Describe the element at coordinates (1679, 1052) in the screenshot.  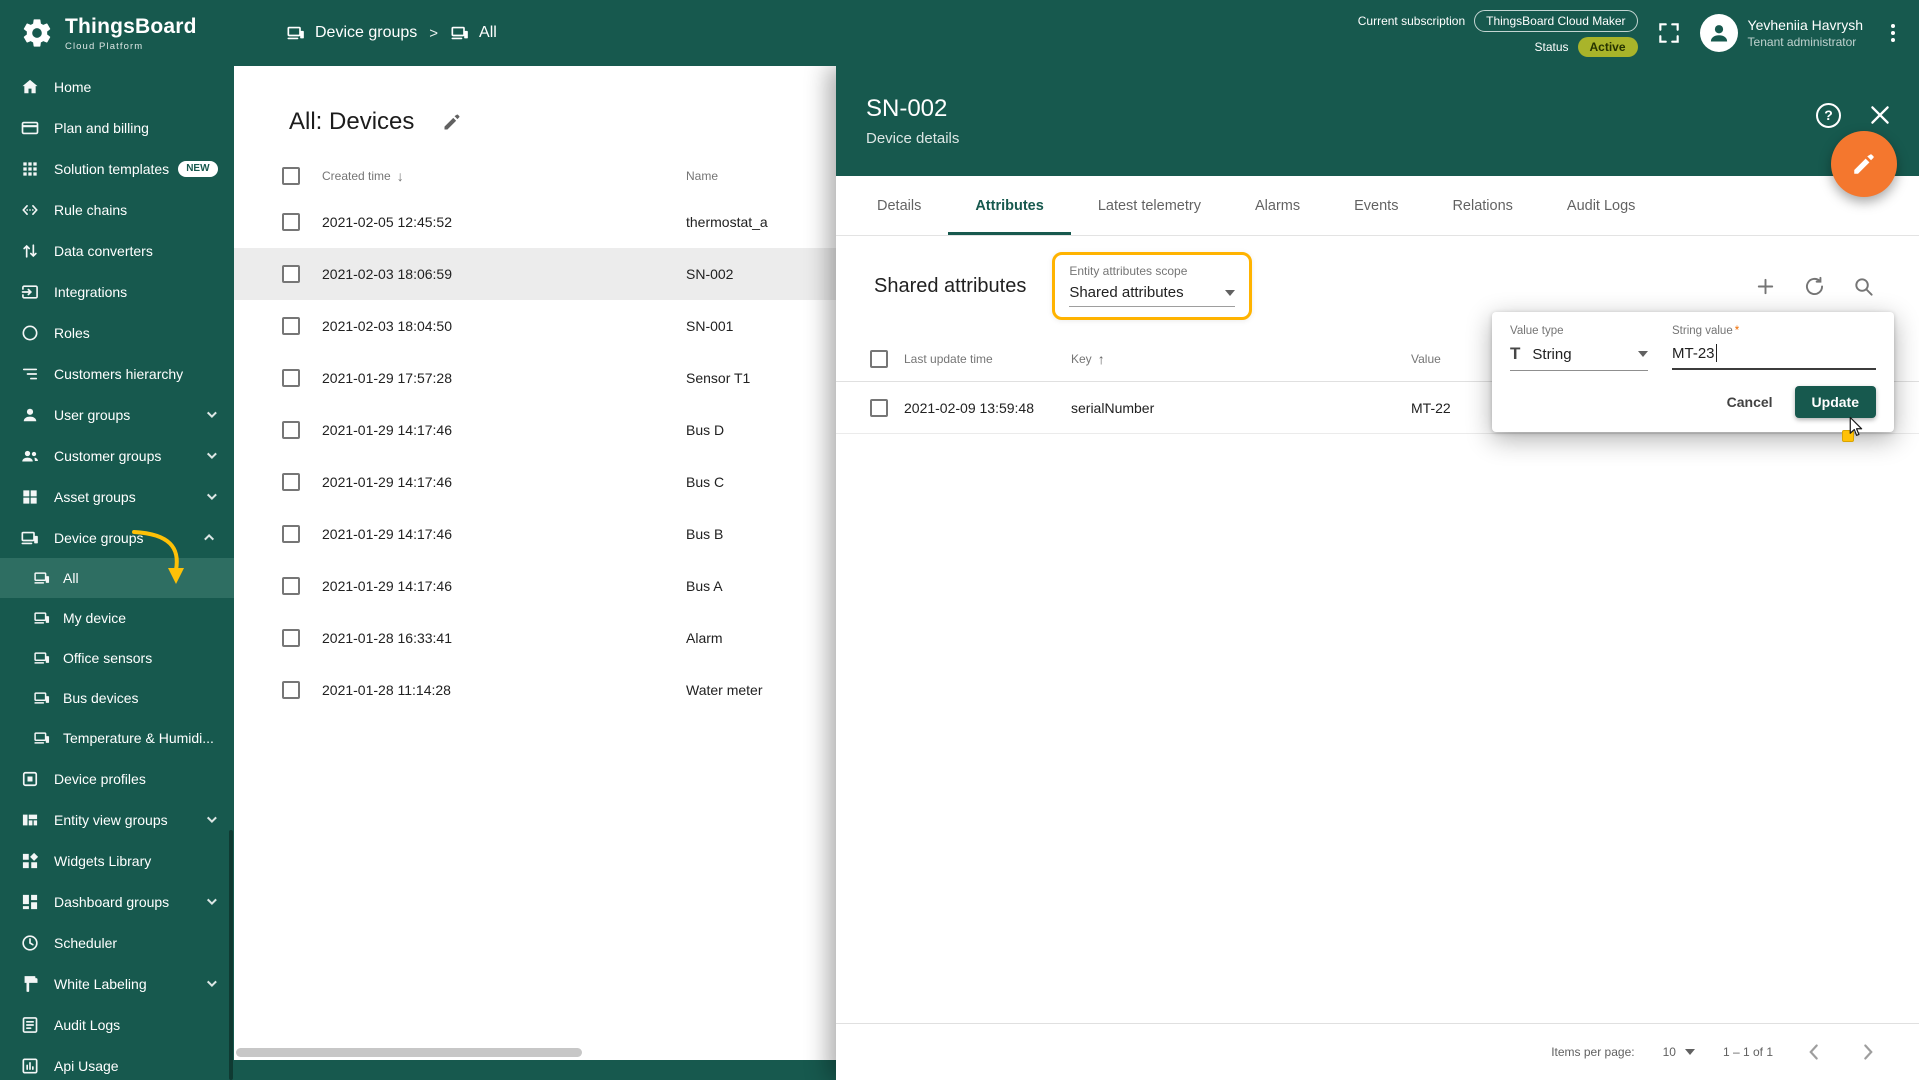
I see `items-per-page-select: 10` at that location.